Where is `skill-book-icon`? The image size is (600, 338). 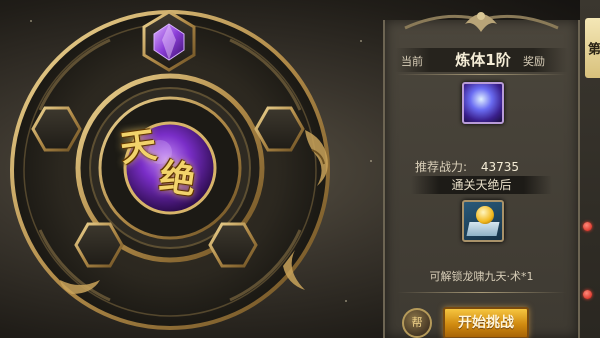 skill-book-icon is located at coordinates (483, 221).